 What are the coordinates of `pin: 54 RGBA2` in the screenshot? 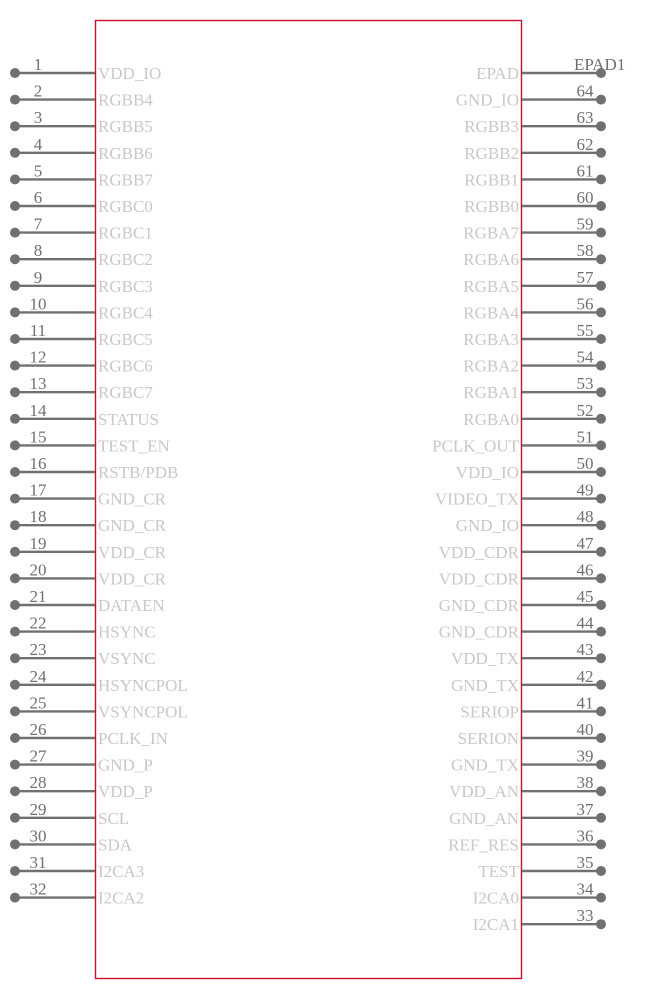 It's located at (534, 362).